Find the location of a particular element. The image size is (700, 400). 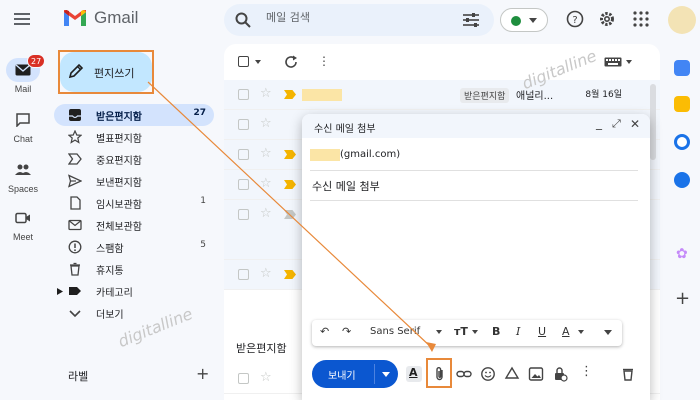

rail-item-meet: Meet is located at coordinates (23, 224).